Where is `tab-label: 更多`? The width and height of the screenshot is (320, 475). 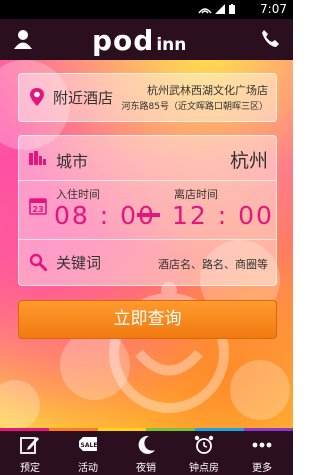
tab-label: 更多 is located at coordinates (262, 468).